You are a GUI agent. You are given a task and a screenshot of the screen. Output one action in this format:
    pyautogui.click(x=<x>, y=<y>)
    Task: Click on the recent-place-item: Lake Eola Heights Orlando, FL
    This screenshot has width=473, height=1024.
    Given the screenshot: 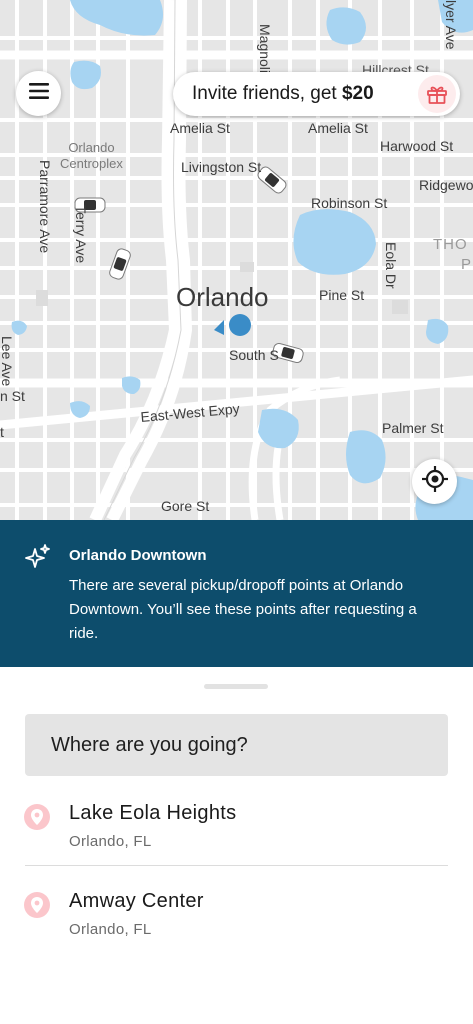 What is the action you would take?
    pyautogui.click(x=236, y=820)
    